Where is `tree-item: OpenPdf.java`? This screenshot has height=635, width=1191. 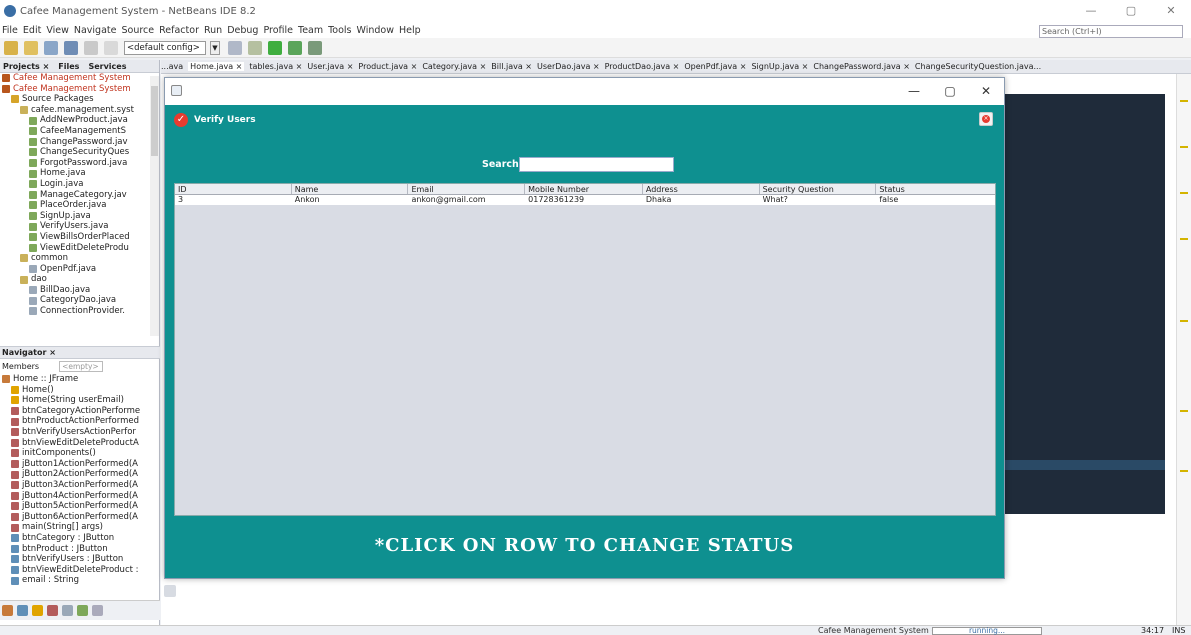 tree-item: OpenPdf.java is located at coordinates (80, 269).